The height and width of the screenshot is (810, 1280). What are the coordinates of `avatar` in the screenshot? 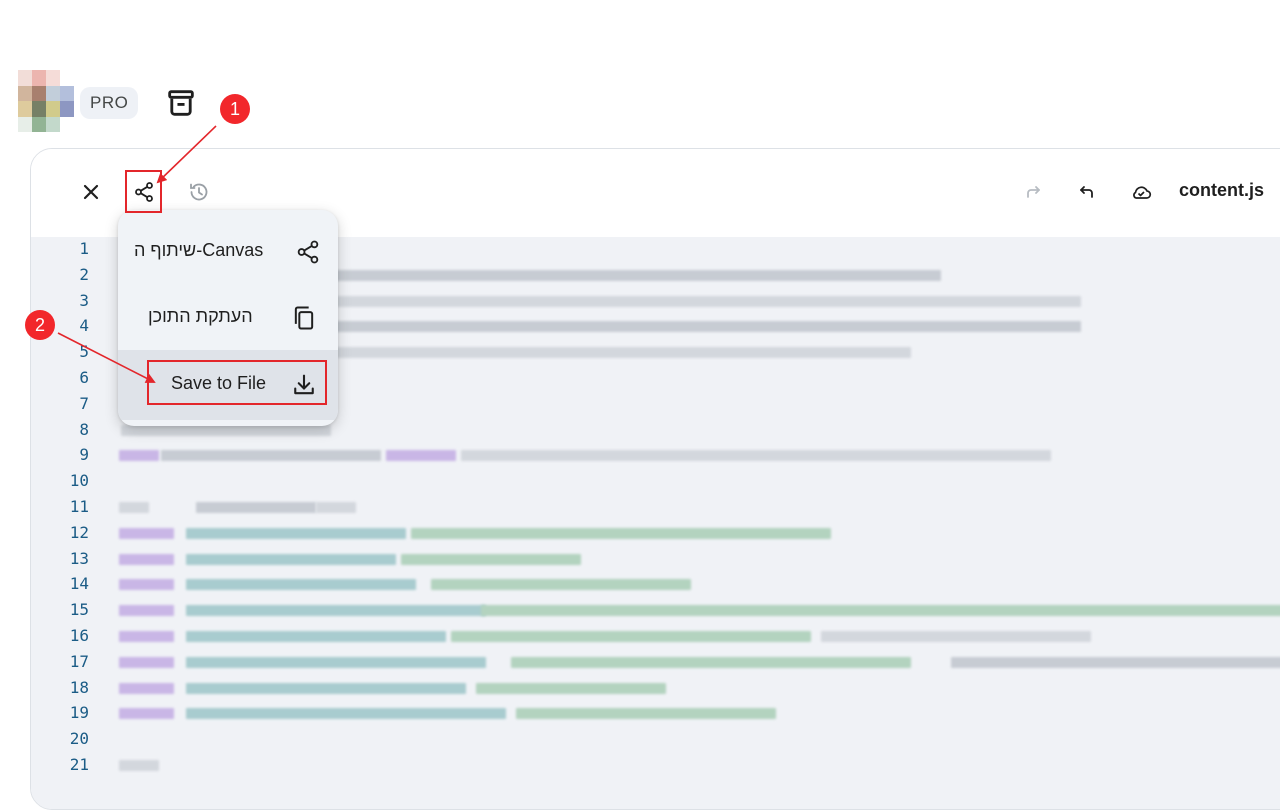 It's located at (46, 101).